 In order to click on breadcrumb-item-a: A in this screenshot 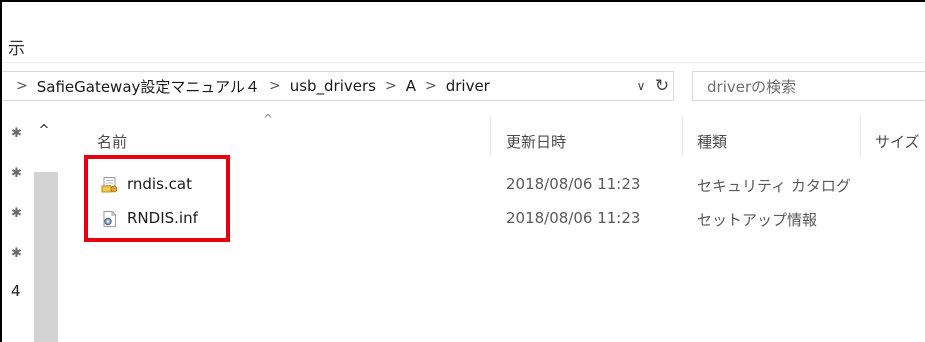, I will do `click(411, 86)`.